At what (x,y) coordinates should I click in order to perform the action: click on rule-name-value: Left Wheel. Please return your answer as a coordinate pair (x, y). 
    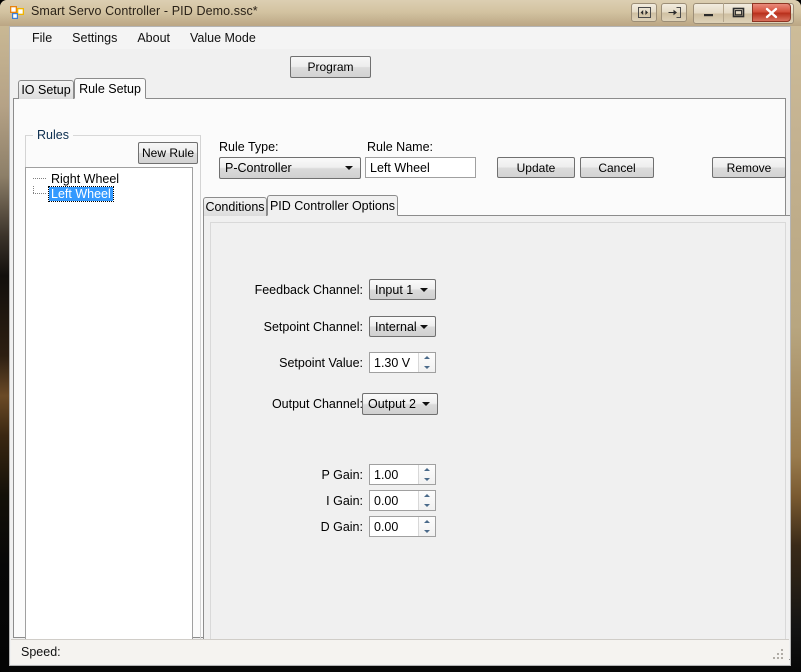
    Looking at the image, I should click on (400, 167).